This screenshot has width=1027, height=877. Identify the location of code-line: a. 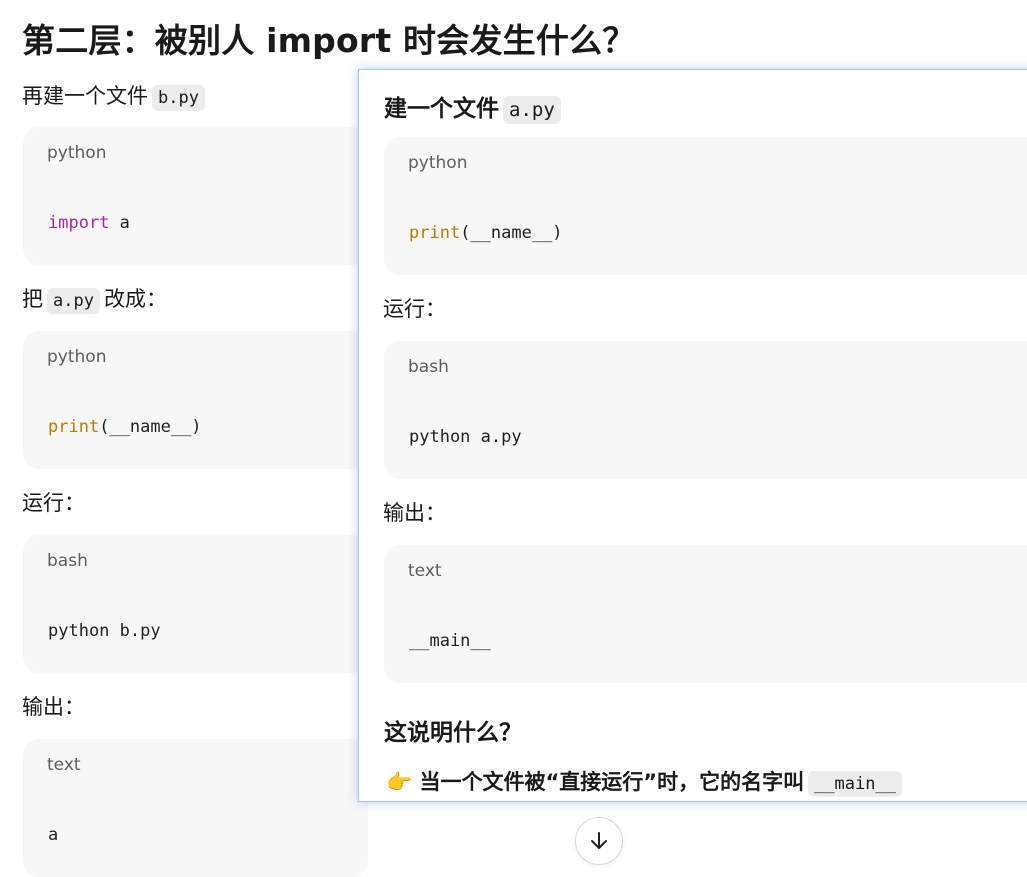
(53, 835).